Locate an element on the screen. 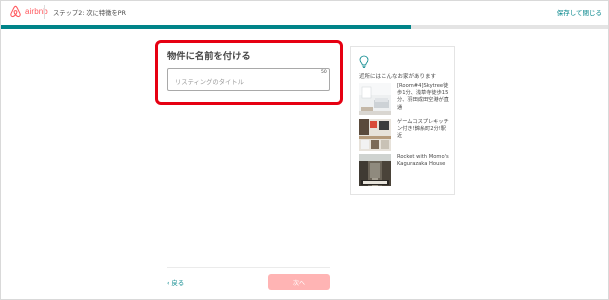  footer-divider is located at coordinates (248, 267).